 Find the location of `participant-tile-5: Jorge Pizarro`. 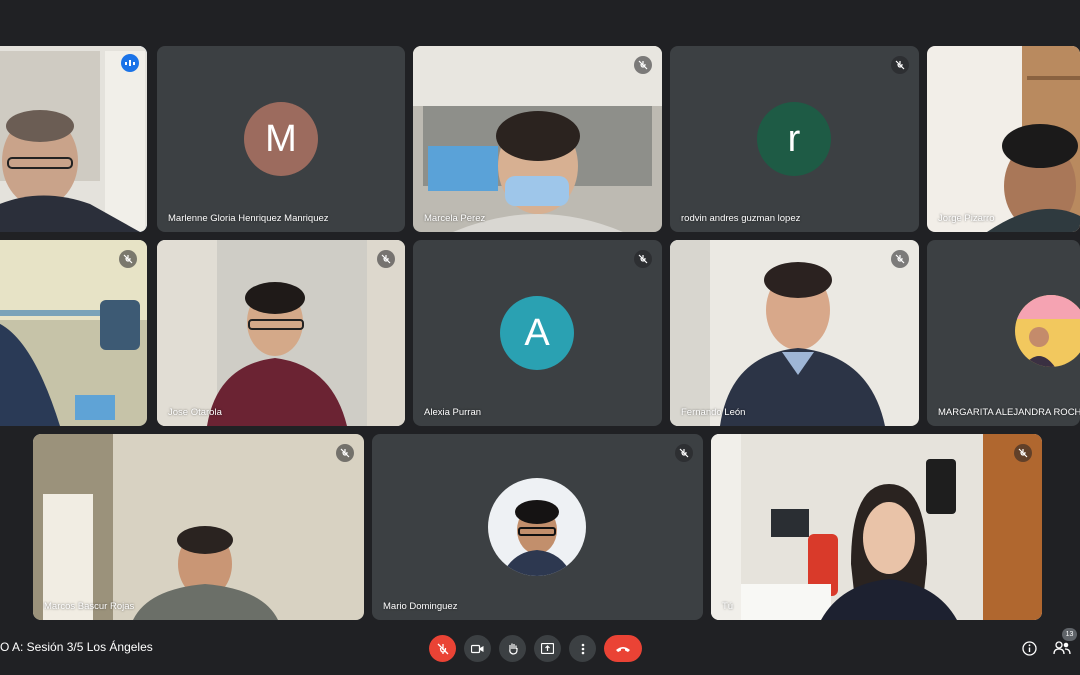

participant-tile-5: Jorge Pizarro is located at coordinates (1003, 139).